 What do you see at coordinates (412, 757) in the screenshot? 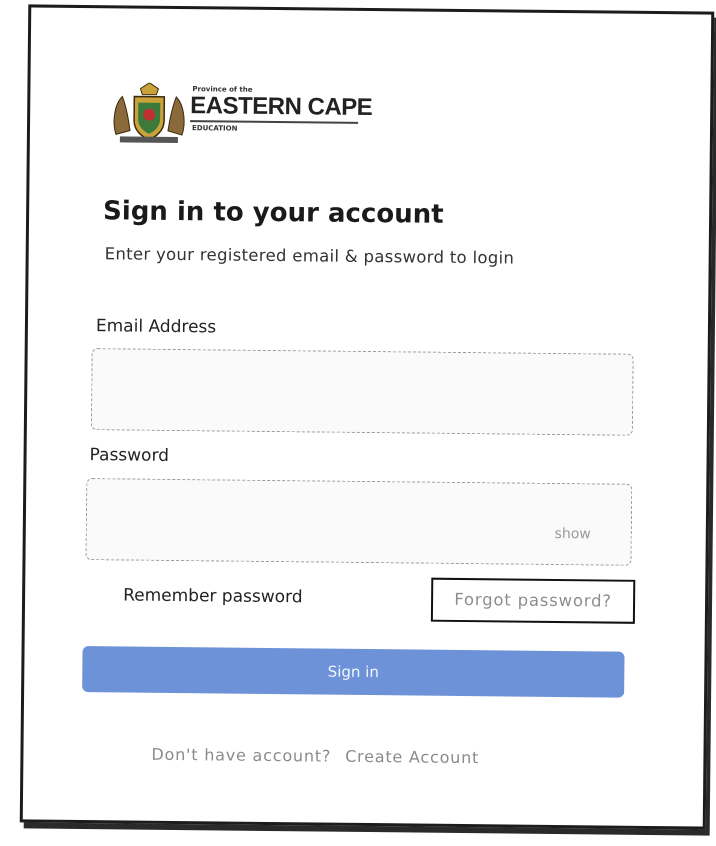
I see `create-account-link: Create Account` at bounding box center [412, 757].